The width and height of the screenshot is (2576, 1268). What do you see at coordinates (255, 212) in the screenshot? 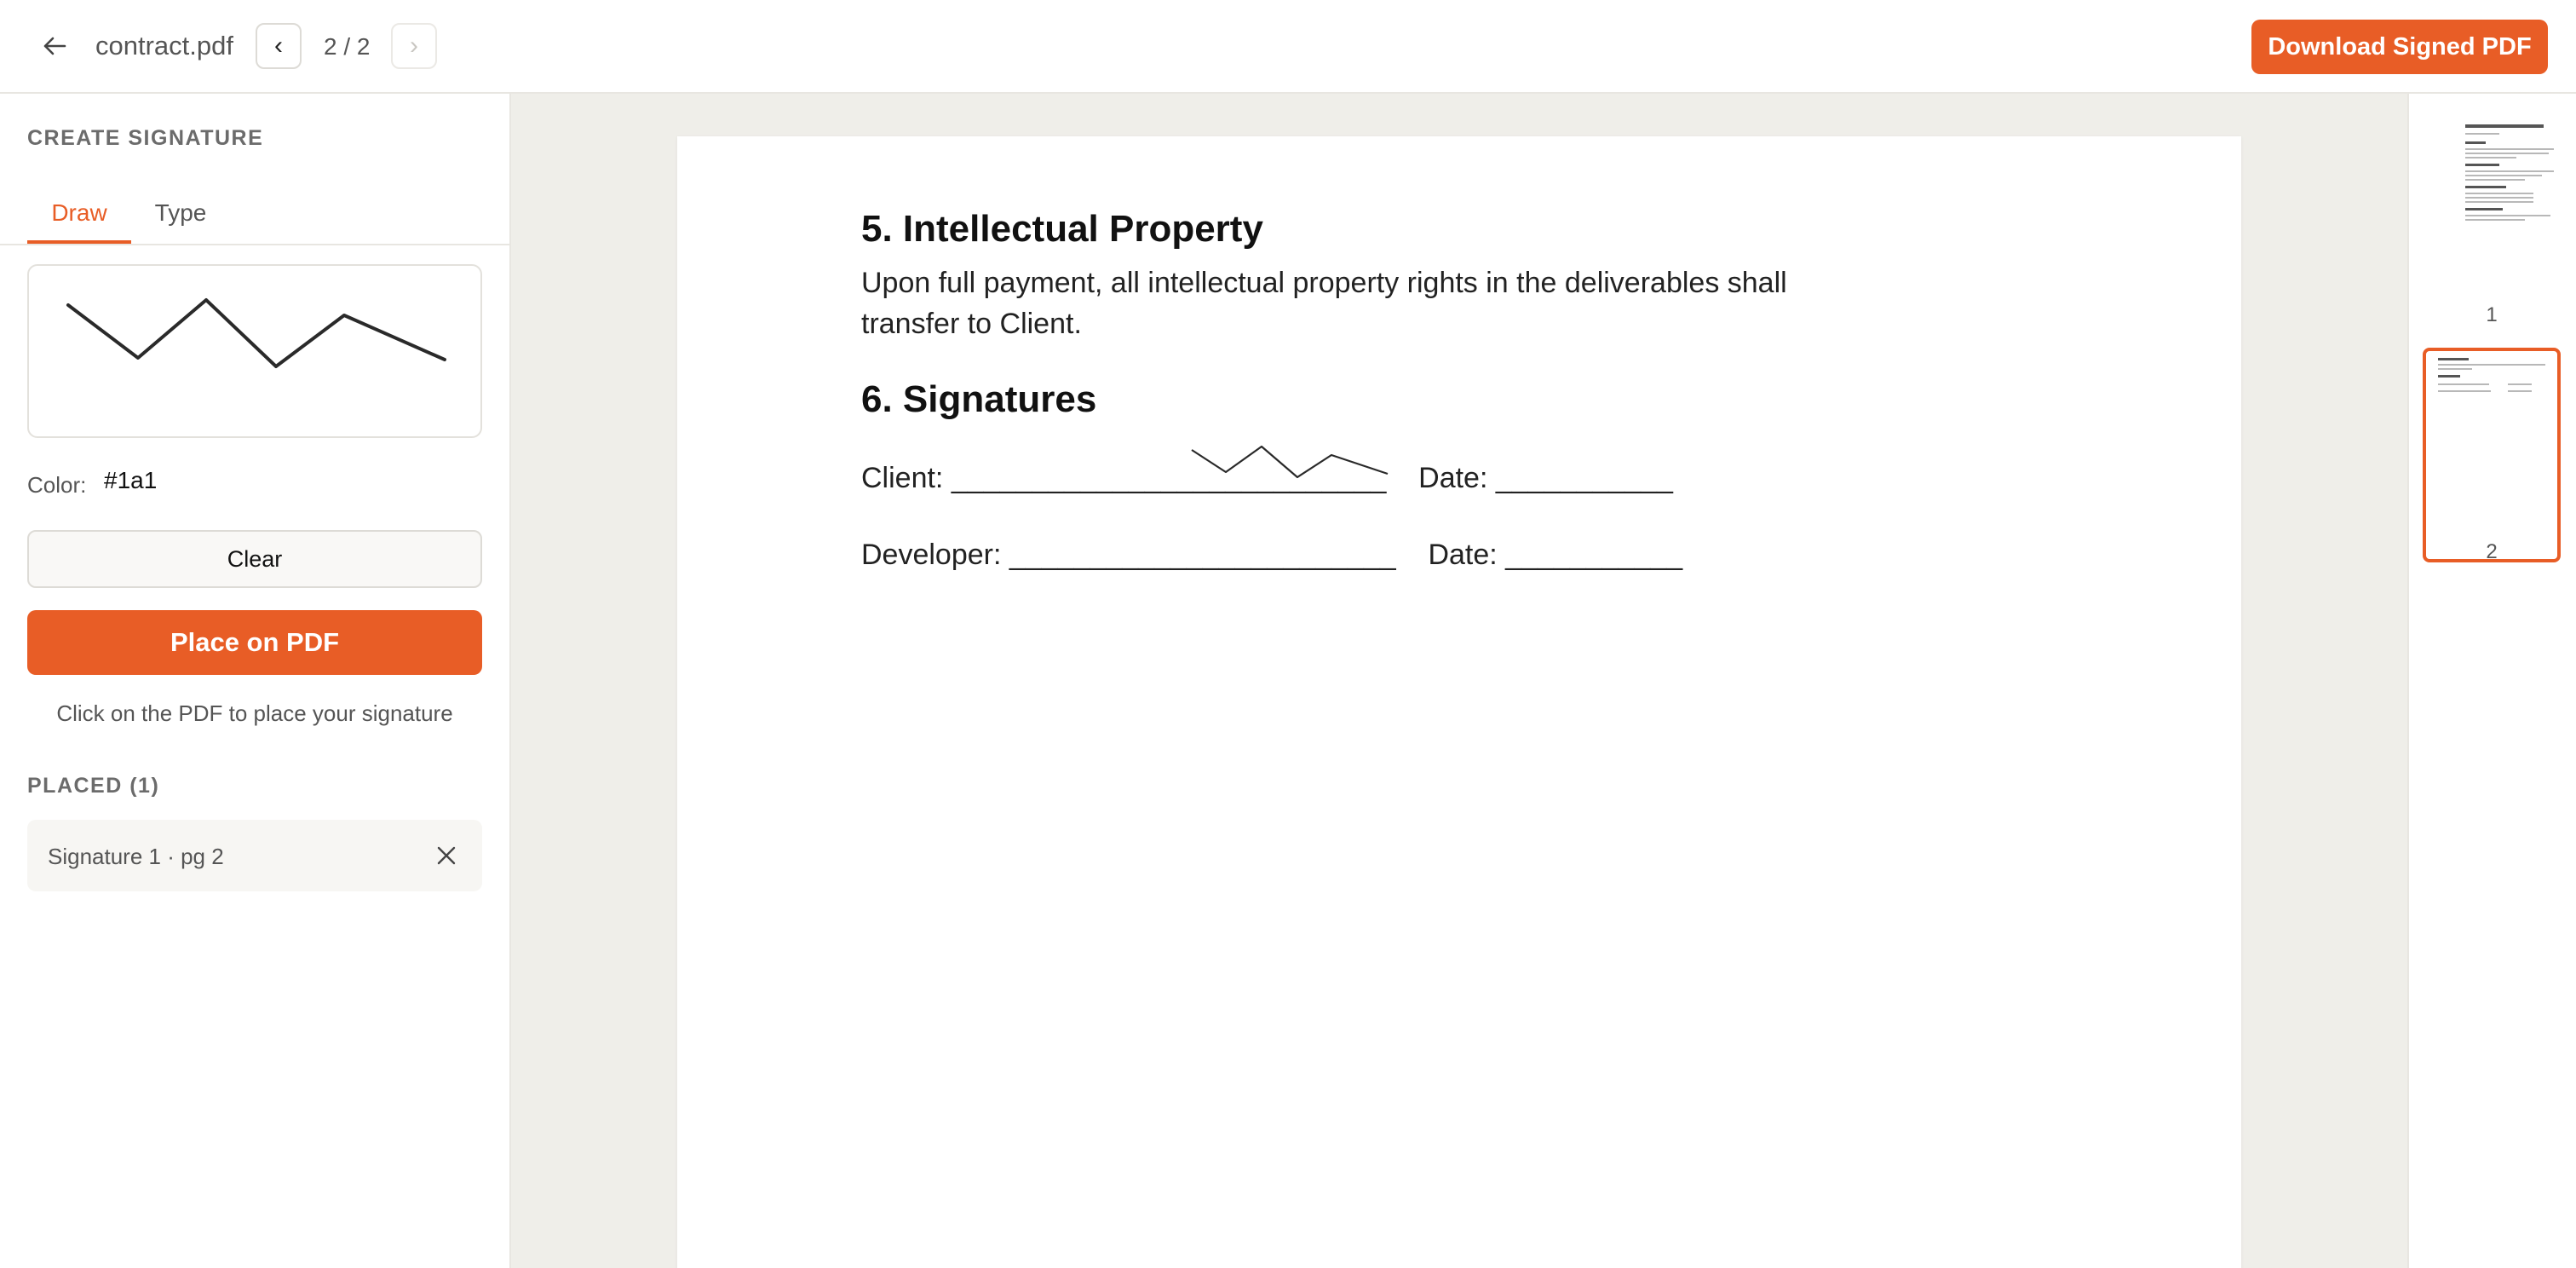
I see `signature-mode-tabs: Draw Type` at bounding box center [255, 212].